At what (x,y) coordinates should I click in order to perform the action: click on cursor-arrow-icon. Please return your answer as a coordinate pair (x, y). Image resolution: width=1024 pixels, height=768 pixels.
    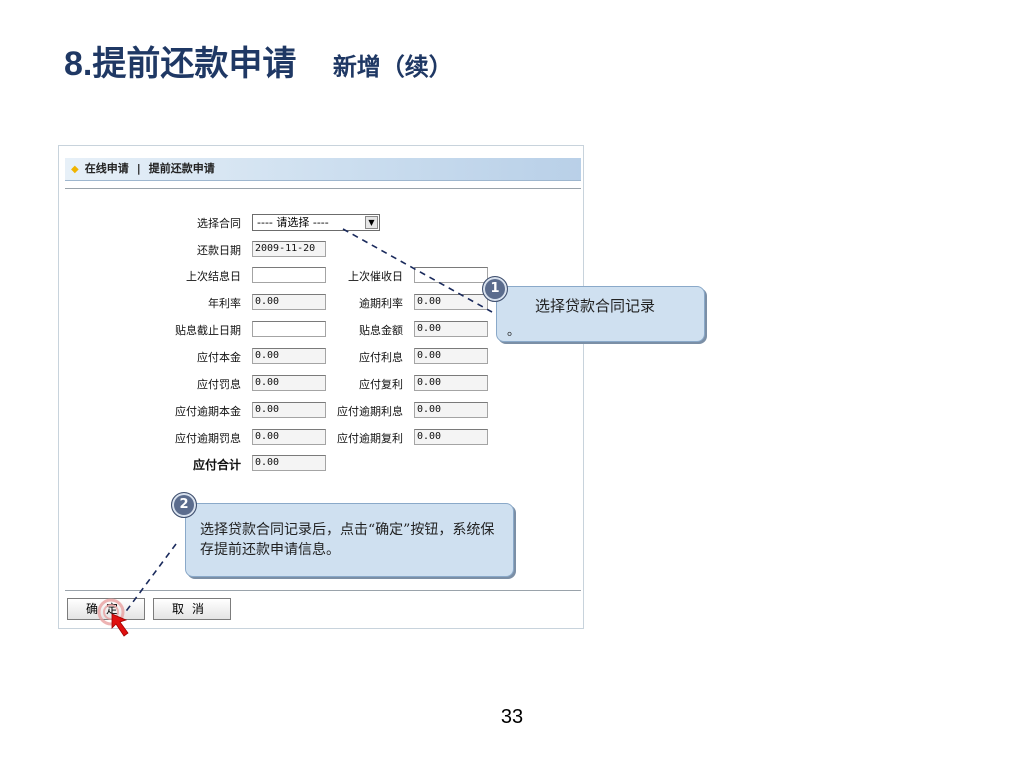
    Looking at the image, I should click on (120, 625).